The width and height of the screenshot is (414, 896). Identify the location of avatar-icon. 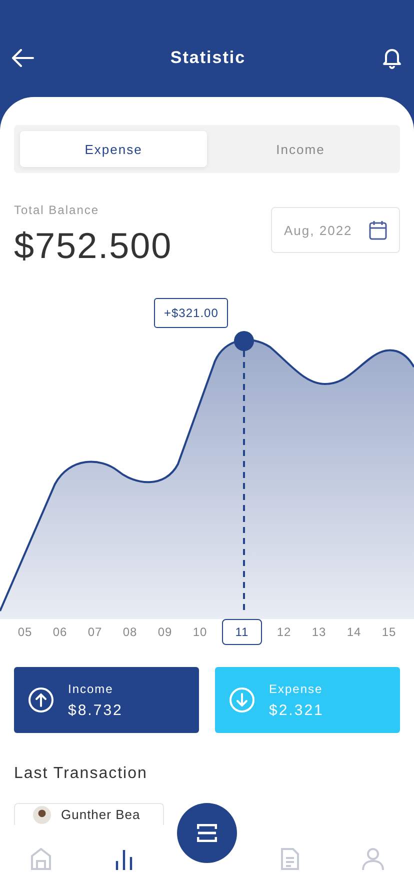
(42, 815).